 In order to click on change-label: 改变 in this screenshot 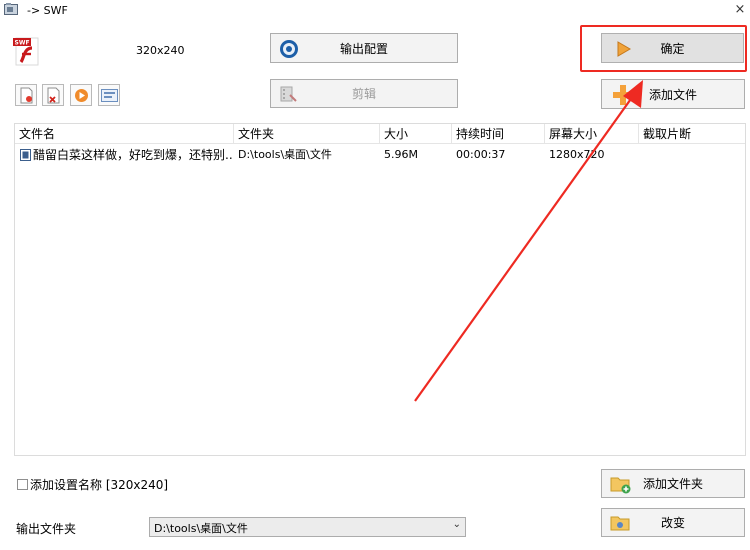, I will do `click(672, 523)`.